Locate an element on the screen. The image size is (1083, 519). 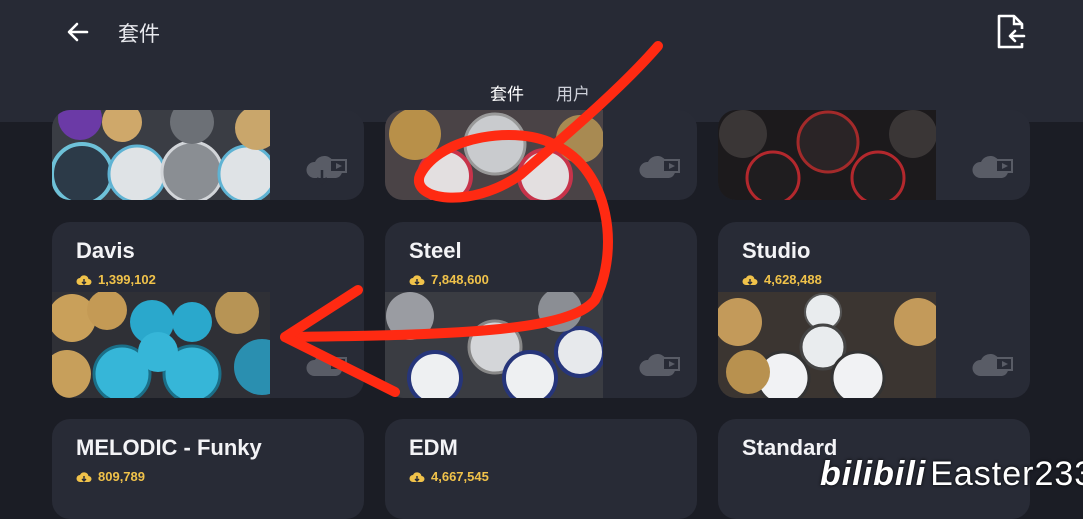
kit-download-count-value: 809,789 is located at coordinates (121, 476).